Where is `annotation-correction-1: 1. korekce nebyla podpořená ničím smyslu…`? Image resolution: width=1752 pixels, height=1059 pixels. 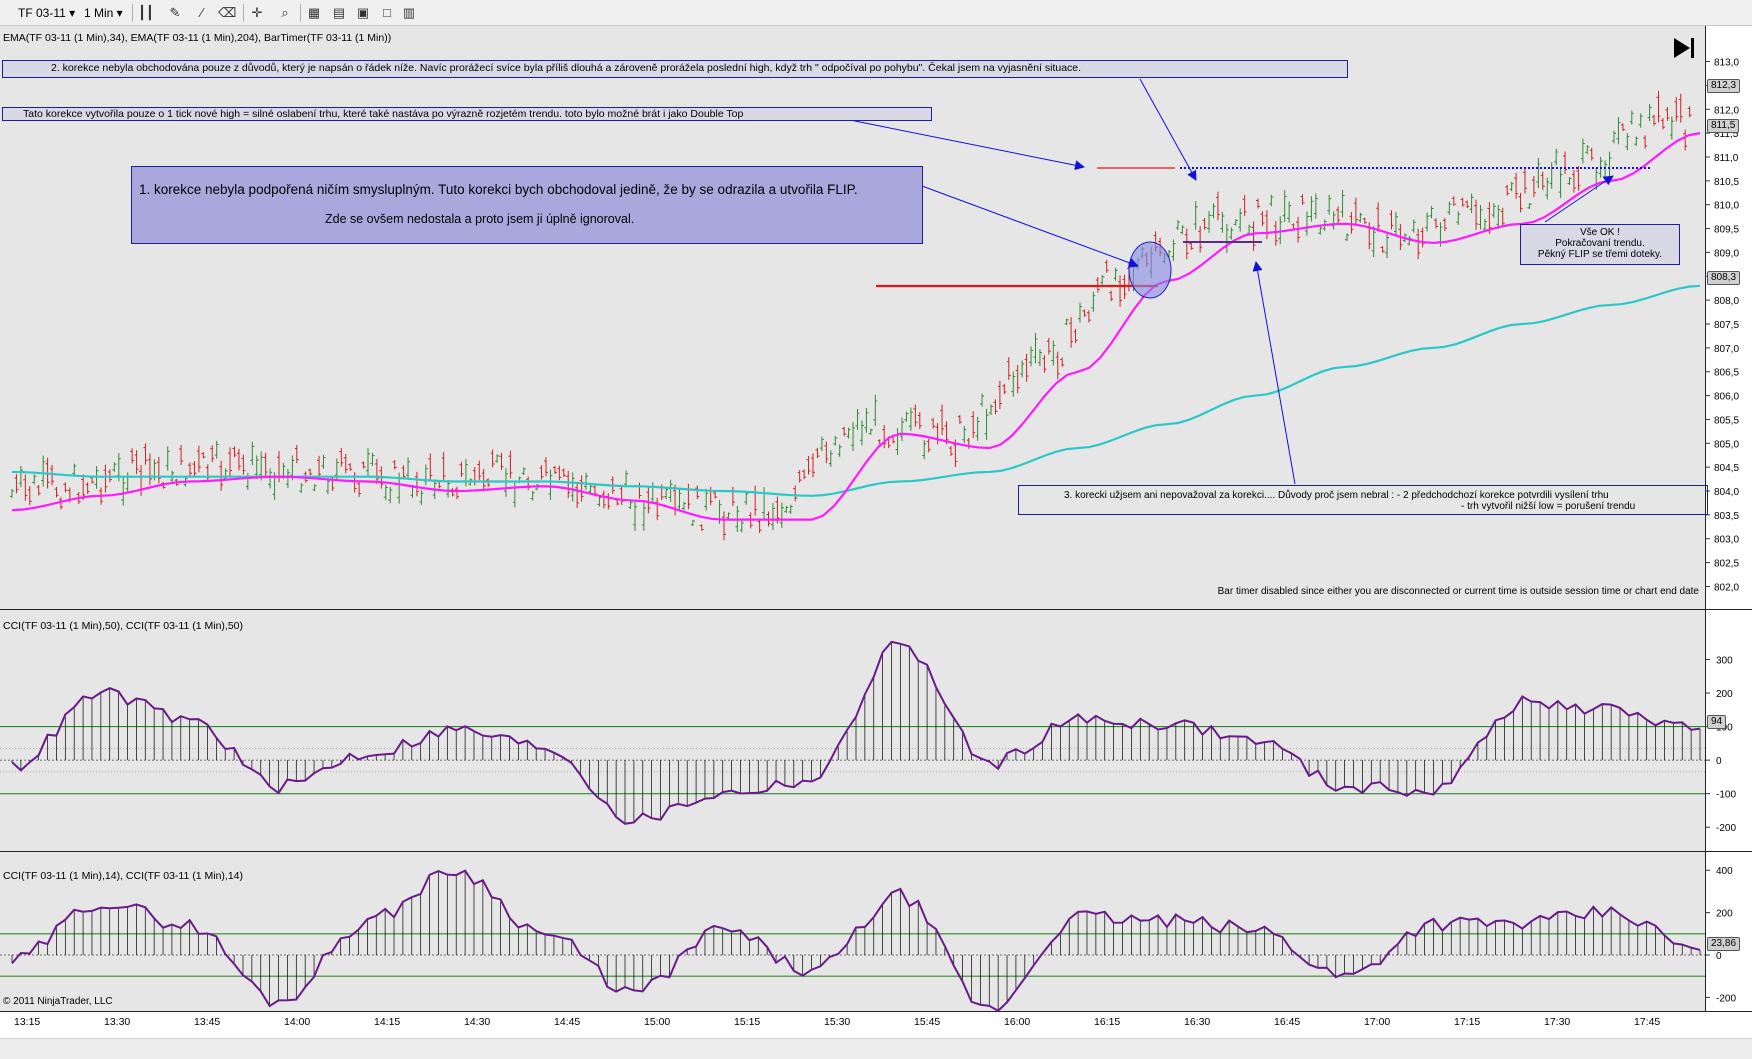
annotation-correction-1: 1. korekce nebyla podpořená ničím smyslu… is located at coordinates (527, 205).